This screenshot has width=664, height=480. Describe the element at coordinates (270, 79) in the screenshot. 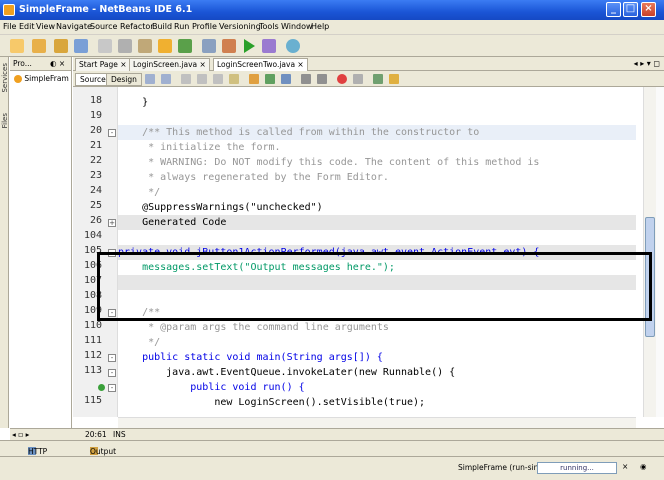

I see `shift-right-icon` at that location.